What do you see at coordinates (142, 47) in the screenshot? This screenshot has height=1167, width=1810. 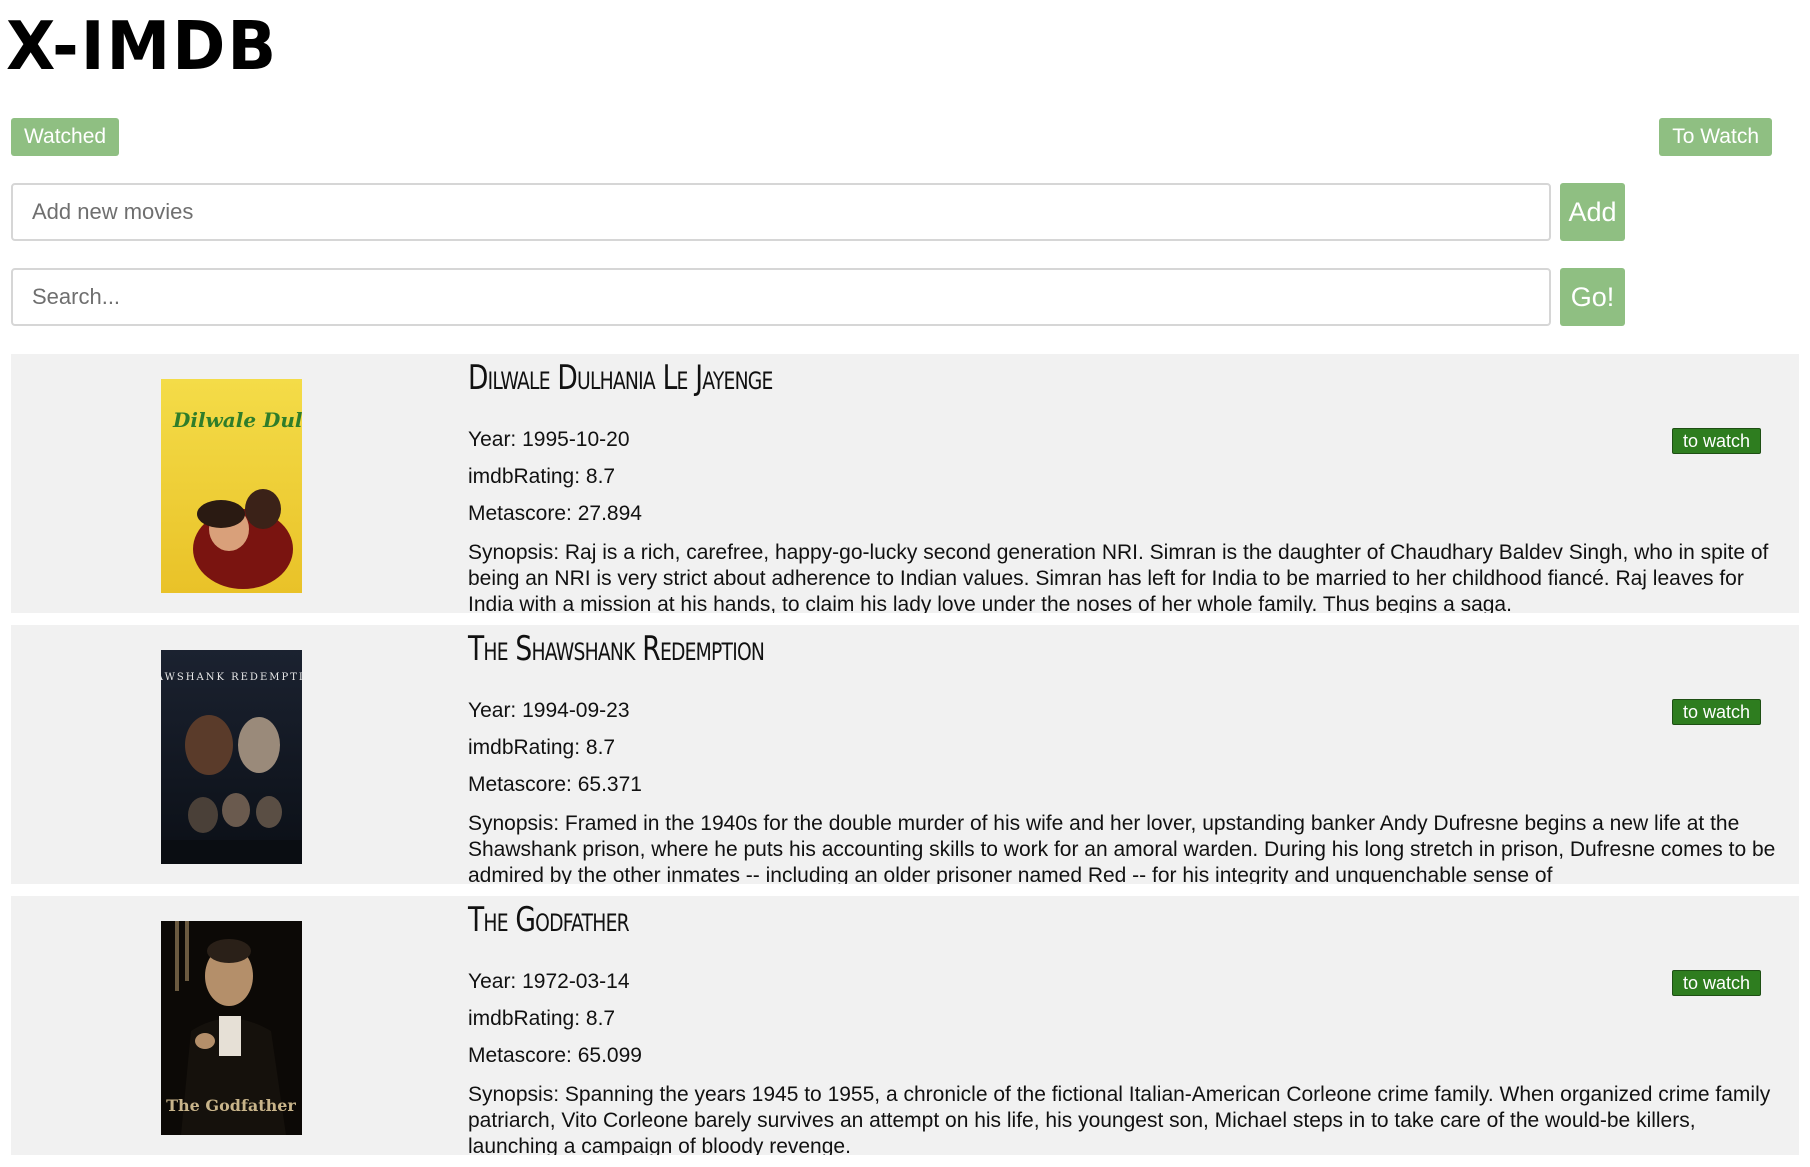 I see `app-logo: X-IMDB` at bounding box center [142, 47].